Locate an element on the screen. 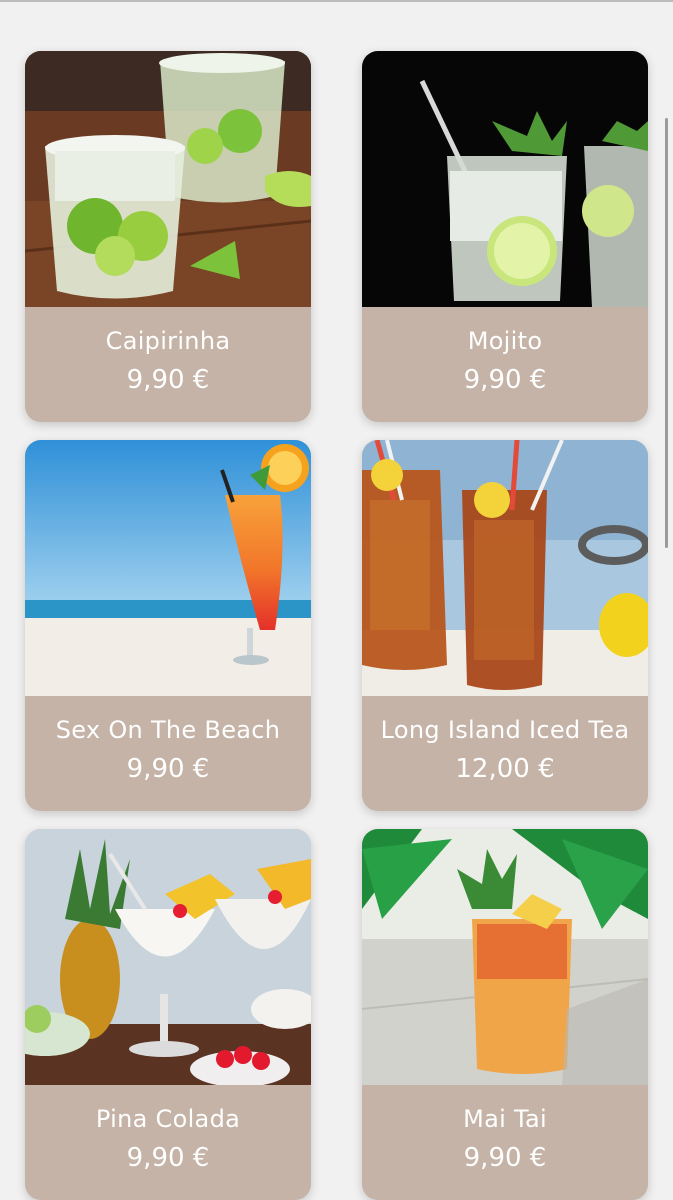 The image size is (673, 1200). product-info: Mai Tai 9,90 € is located at coordinates (505, 1142).